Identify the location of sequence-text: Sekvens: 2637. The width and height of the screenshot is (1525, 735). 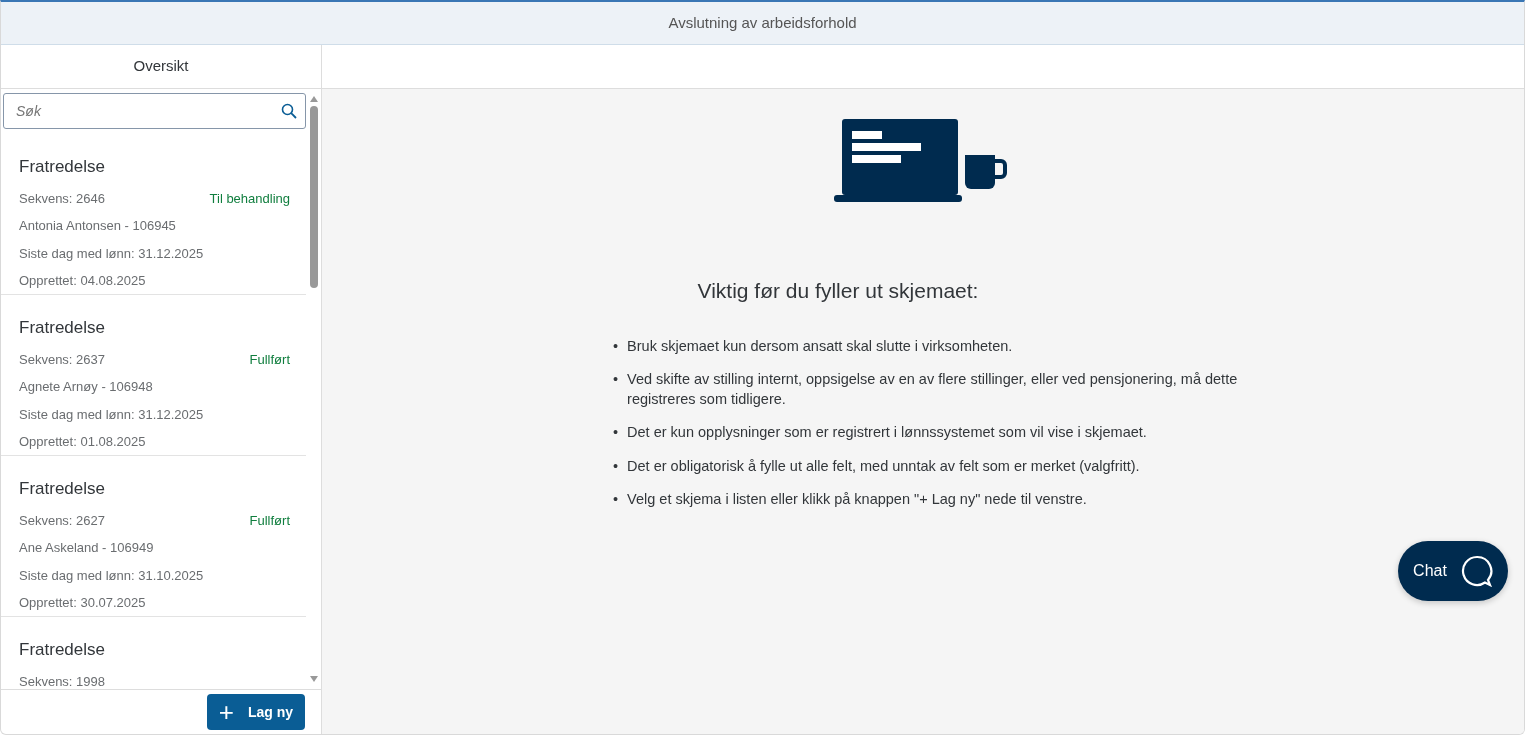
(62, 359).